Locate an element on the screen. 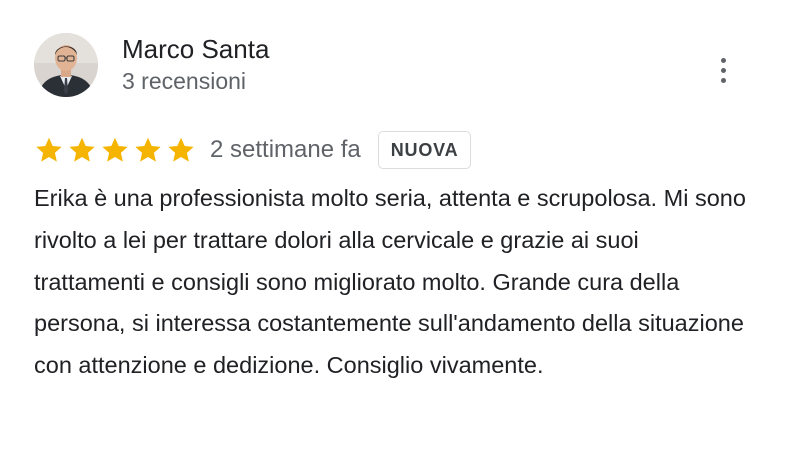 The image size is (792, 472). avatar-image is located at coordinates (66, 65).